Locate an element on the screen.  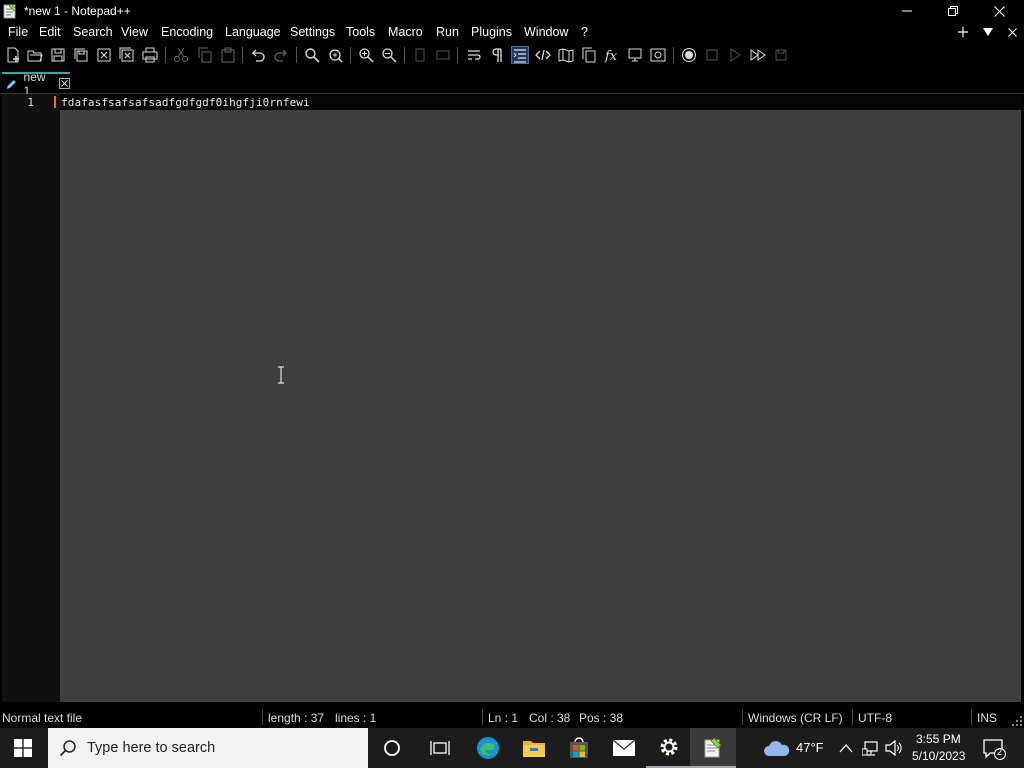
close-all-icon is located at coordinates (126, 54).